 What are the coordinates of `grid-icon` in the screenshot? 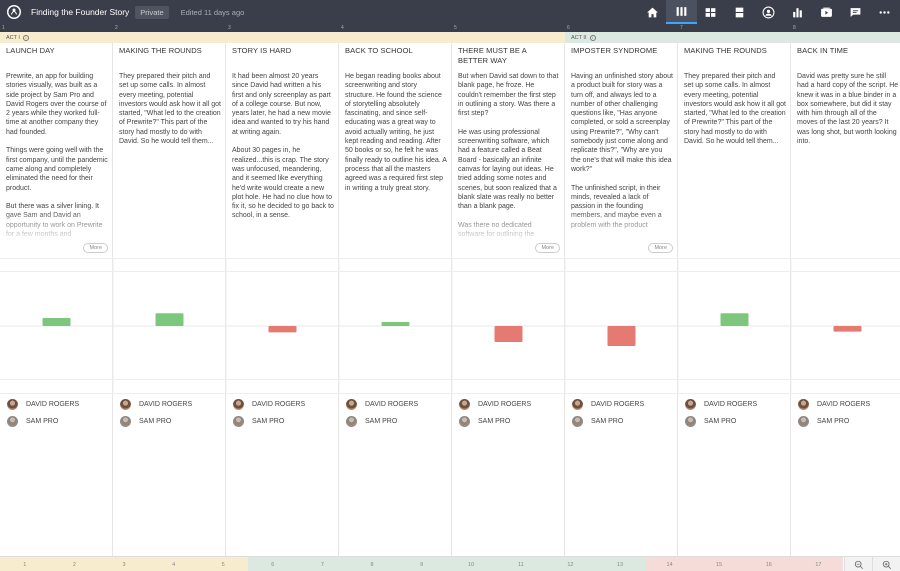 It's located at (710, 12).